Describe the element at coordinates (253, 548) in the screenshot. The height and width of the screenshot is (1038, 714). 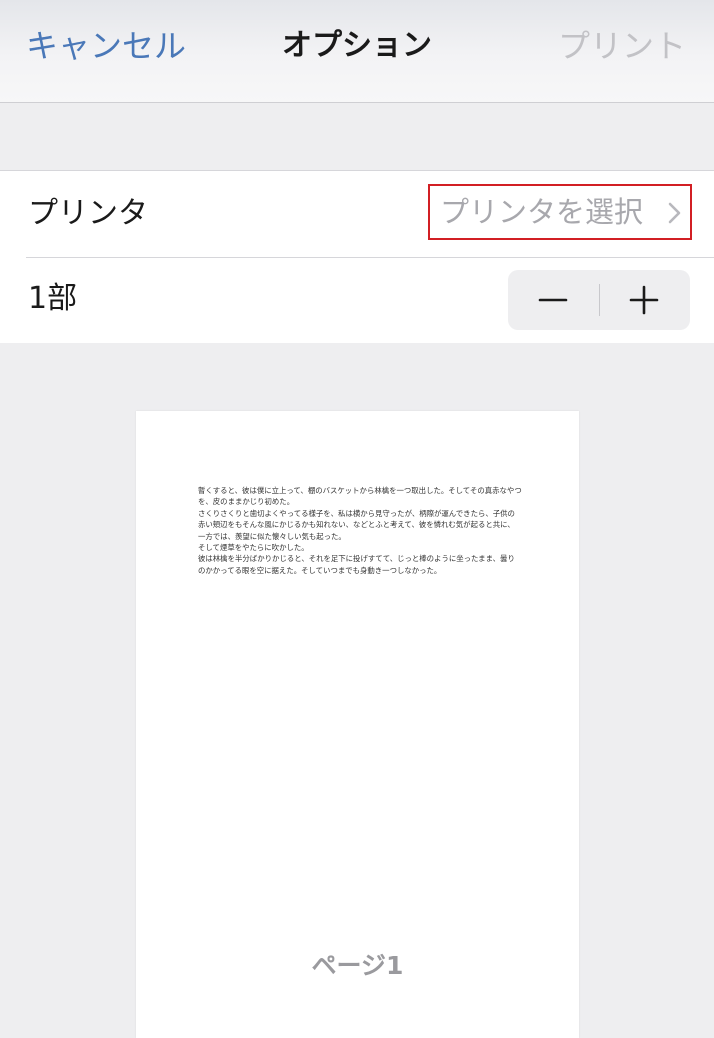
I see `preview-paragraph: そして煙草をやたらに吹かした。` at that location.